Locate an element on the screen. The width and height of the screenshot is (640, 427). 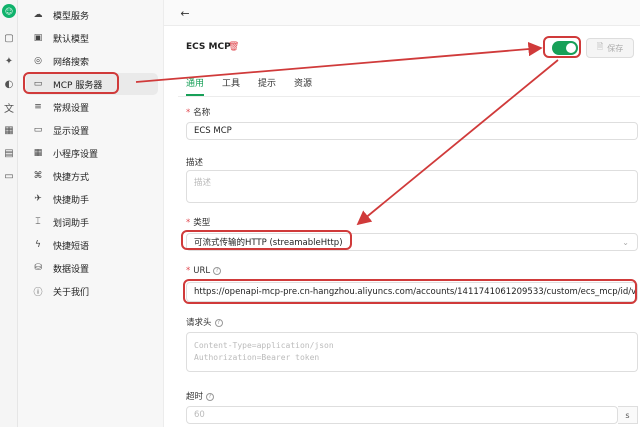
save-button-label: 保存 is located at coordinates (615, 48).